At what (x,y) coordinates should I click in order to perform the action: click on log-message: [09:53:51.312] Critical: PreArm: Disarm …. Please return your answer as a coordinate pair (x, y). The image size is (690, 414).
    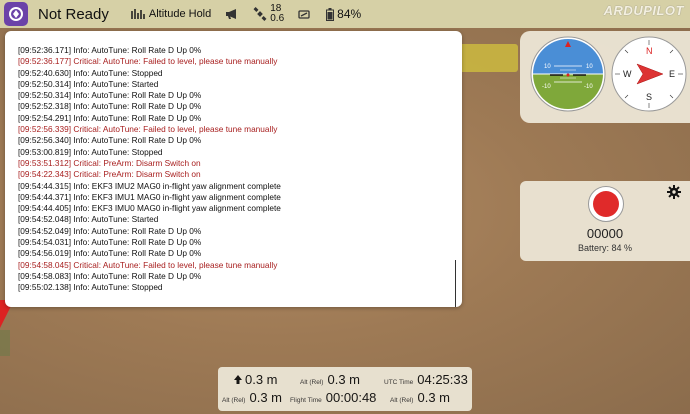
    Looking at the image, I should click on (109, 162).